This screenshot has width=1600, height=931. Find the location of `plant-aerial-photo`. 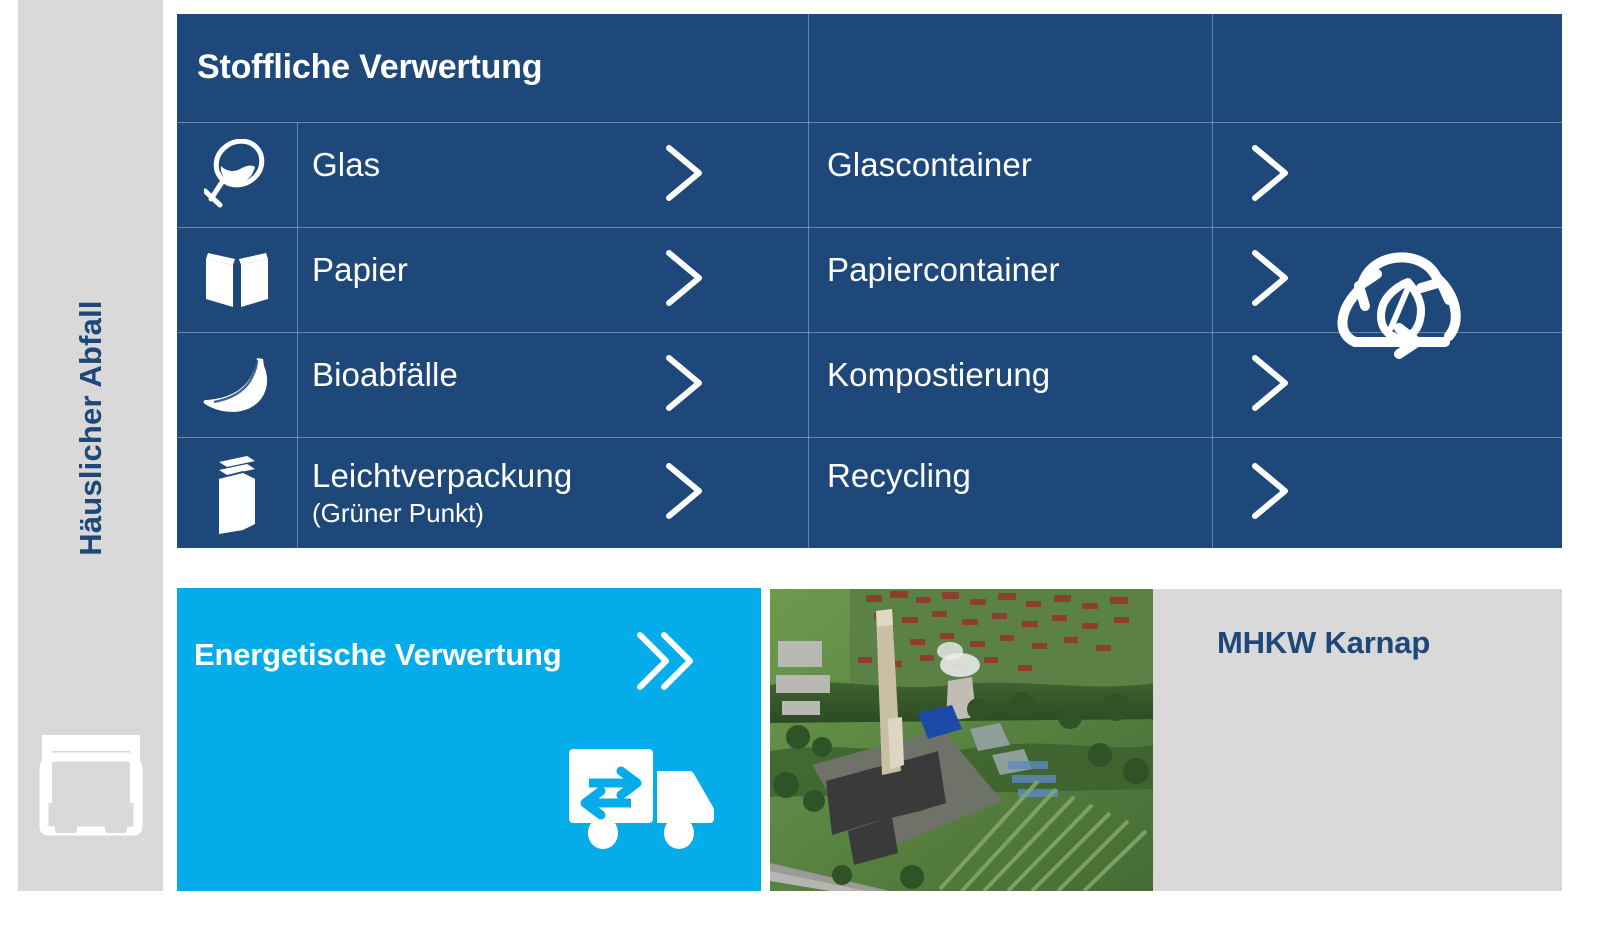

plant-aerial-photo is located at coordinates (961, 740).